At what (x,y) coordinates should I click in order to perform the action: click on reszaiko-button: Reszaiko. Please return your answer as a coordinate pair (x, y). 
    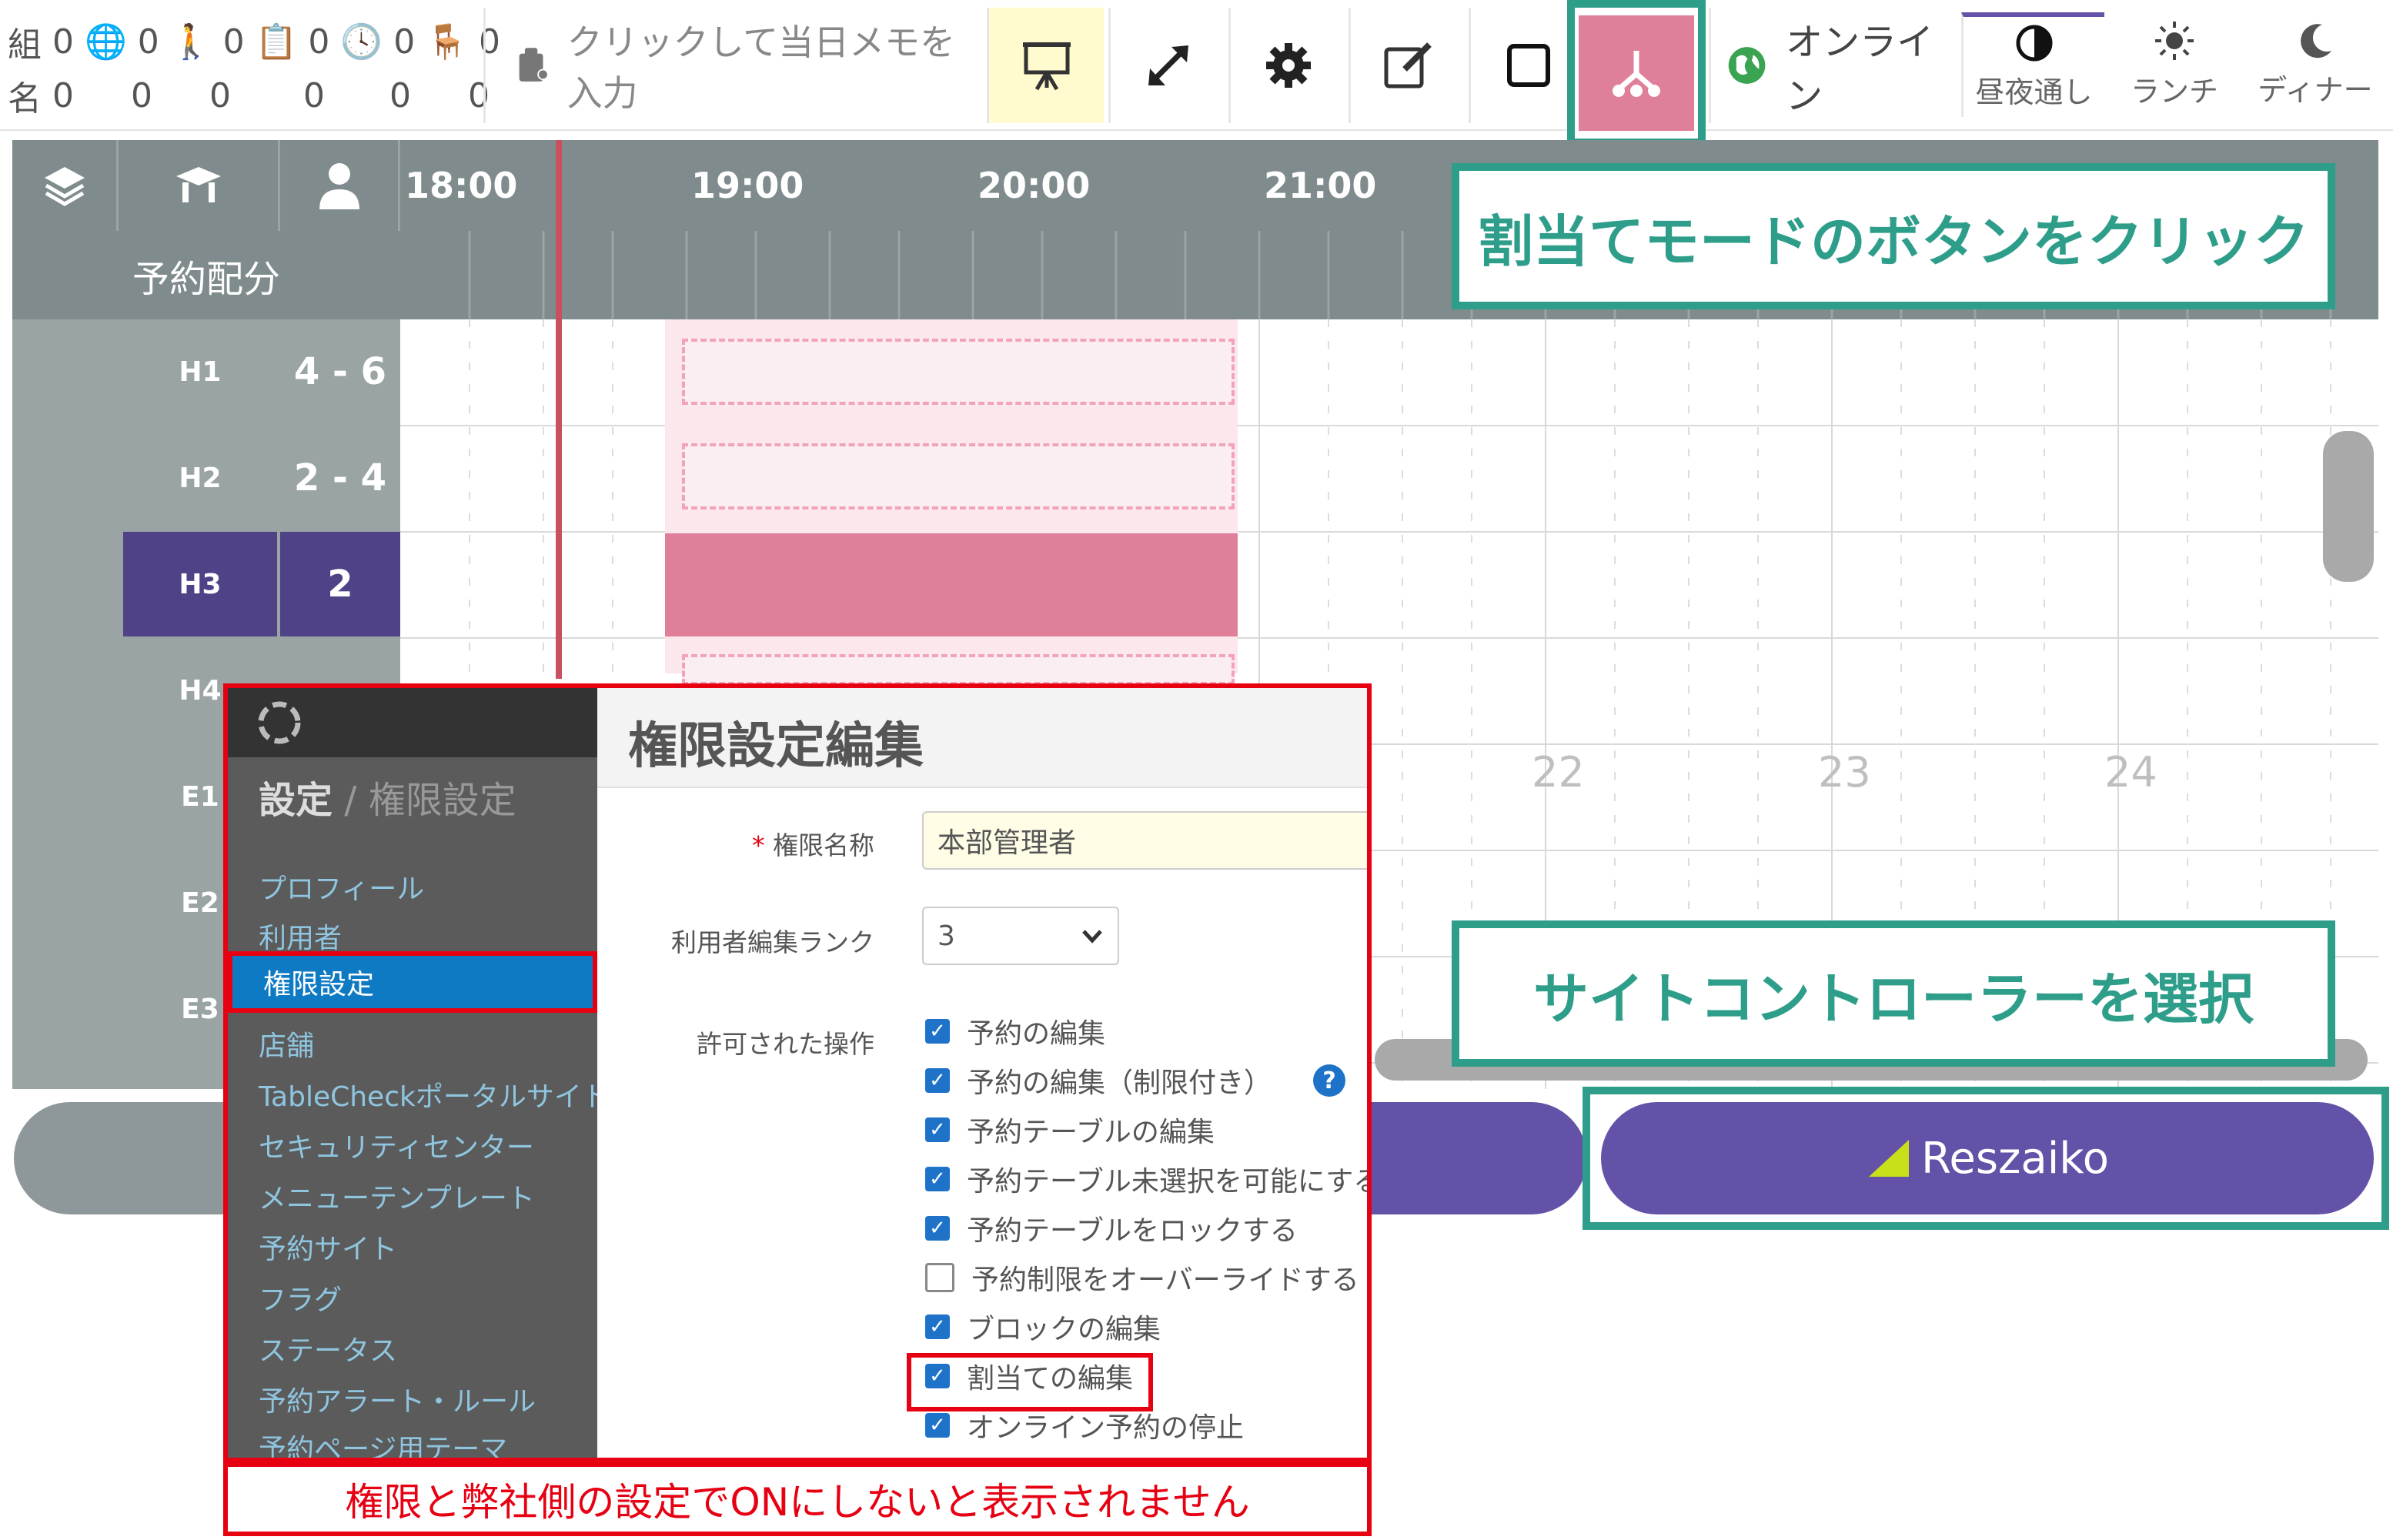
    Looking at the image, I should click on (1988, 1158).